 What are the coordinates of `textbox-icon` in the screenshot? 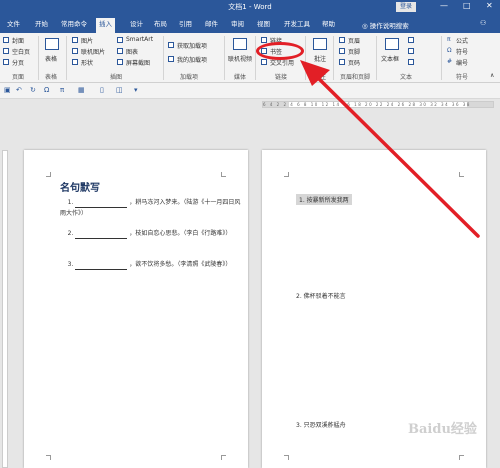 It's located at (392, 44).